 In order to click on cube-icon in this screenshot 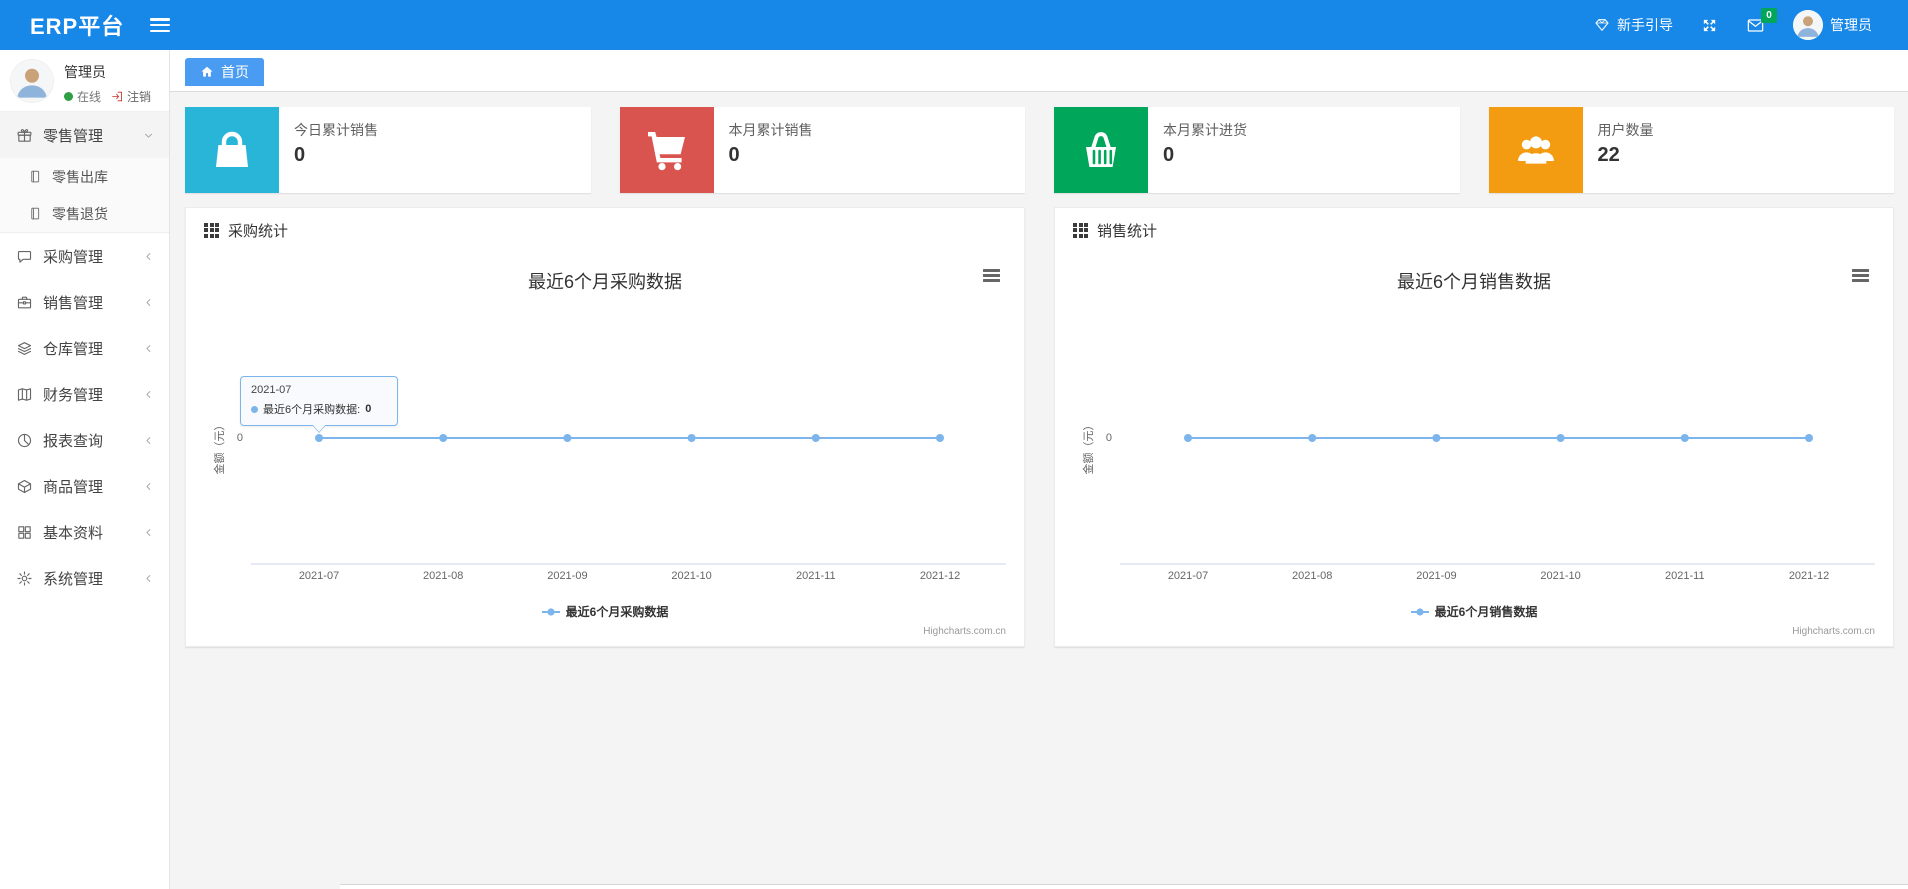, I will do `click(24, 486)`.